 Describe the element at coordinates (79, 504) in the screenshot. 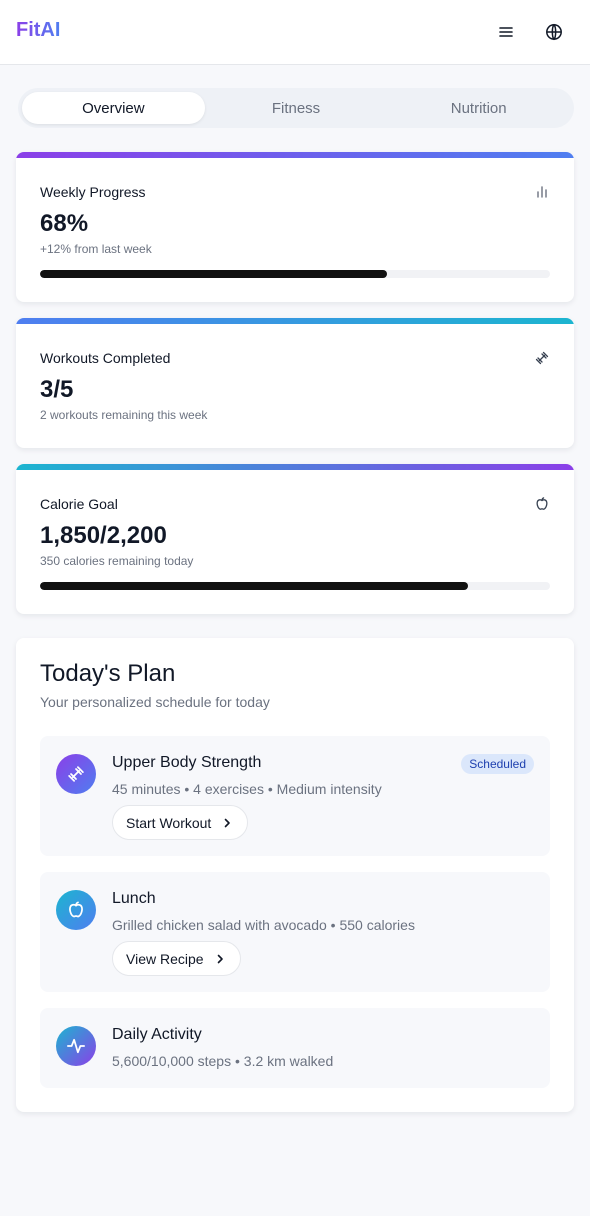

I see `card-title: Calorie Goal` at that location.